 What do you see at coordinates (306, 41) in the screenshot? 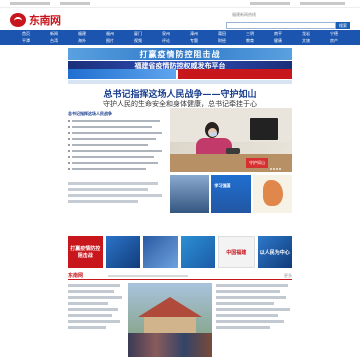
I see `nav-item: 文旅` at bounding box center [306, 41].